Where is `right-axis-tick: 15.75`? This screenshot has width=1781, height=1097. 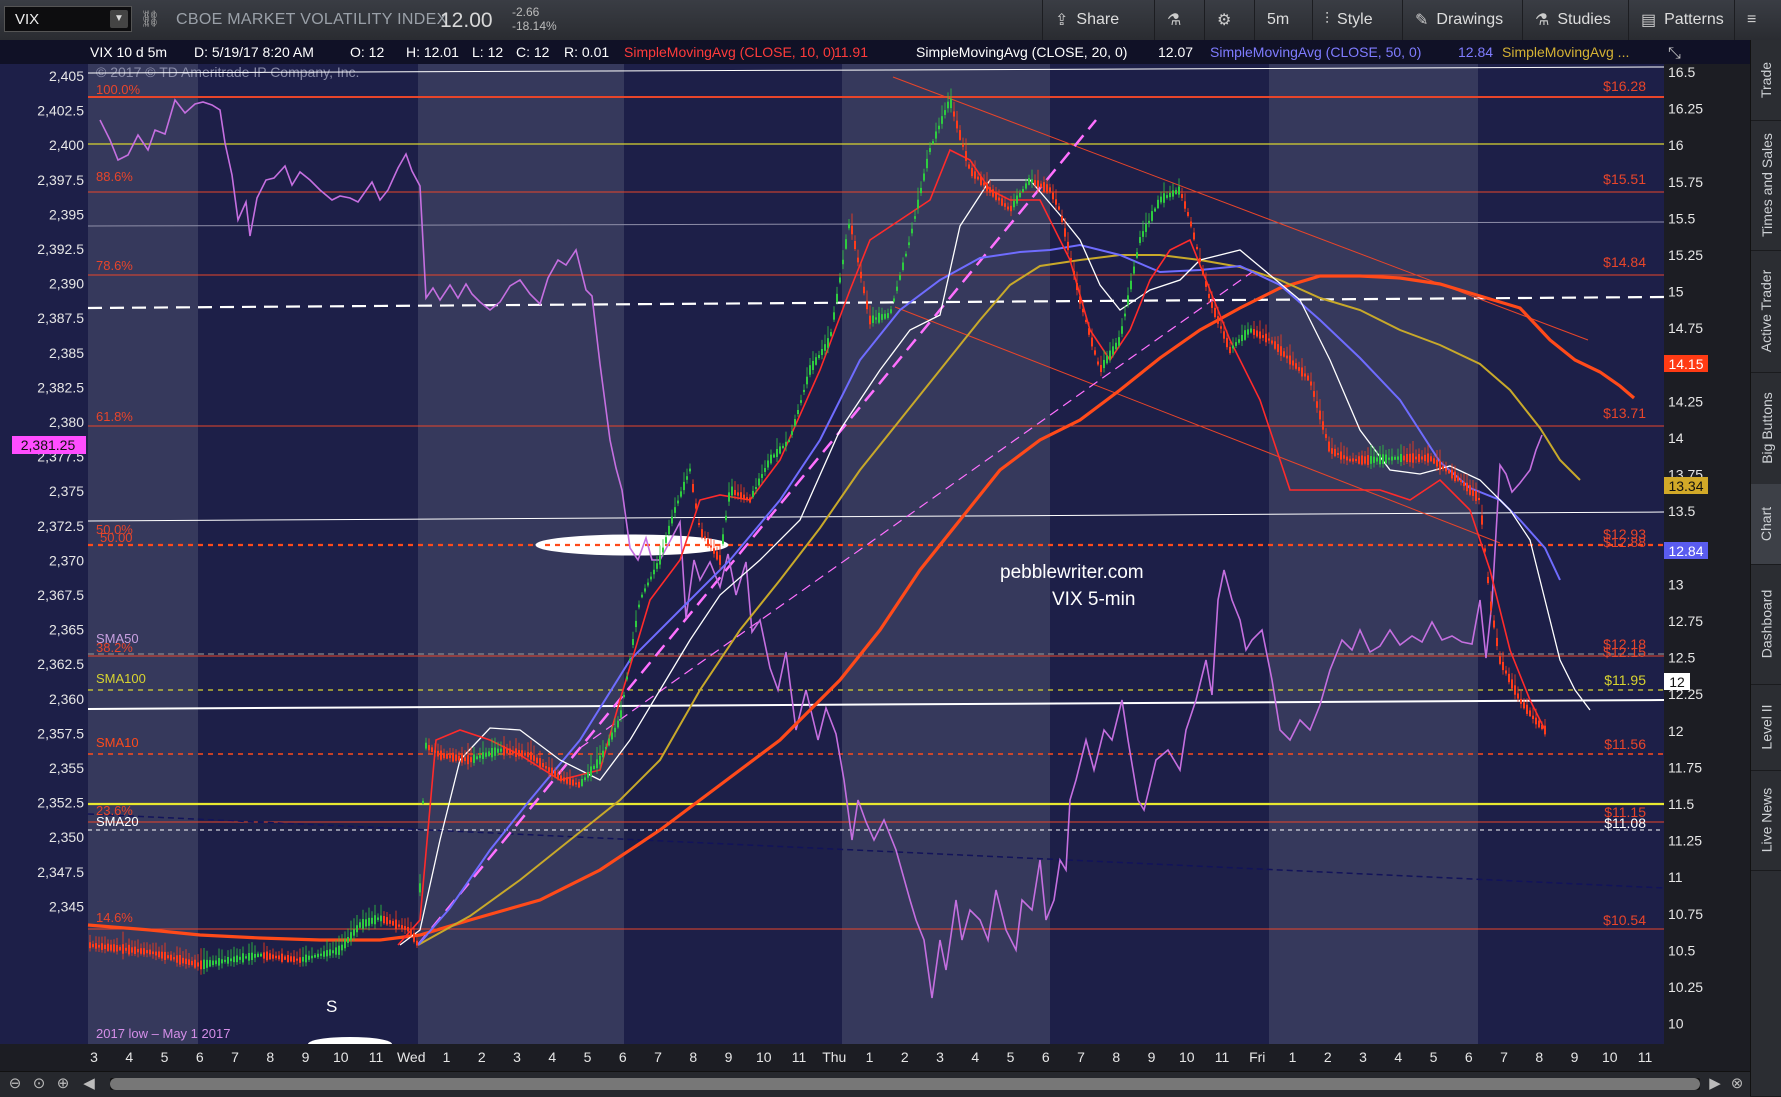
right-axis-tick: 15.75 is located at coordinates (1685, 182).